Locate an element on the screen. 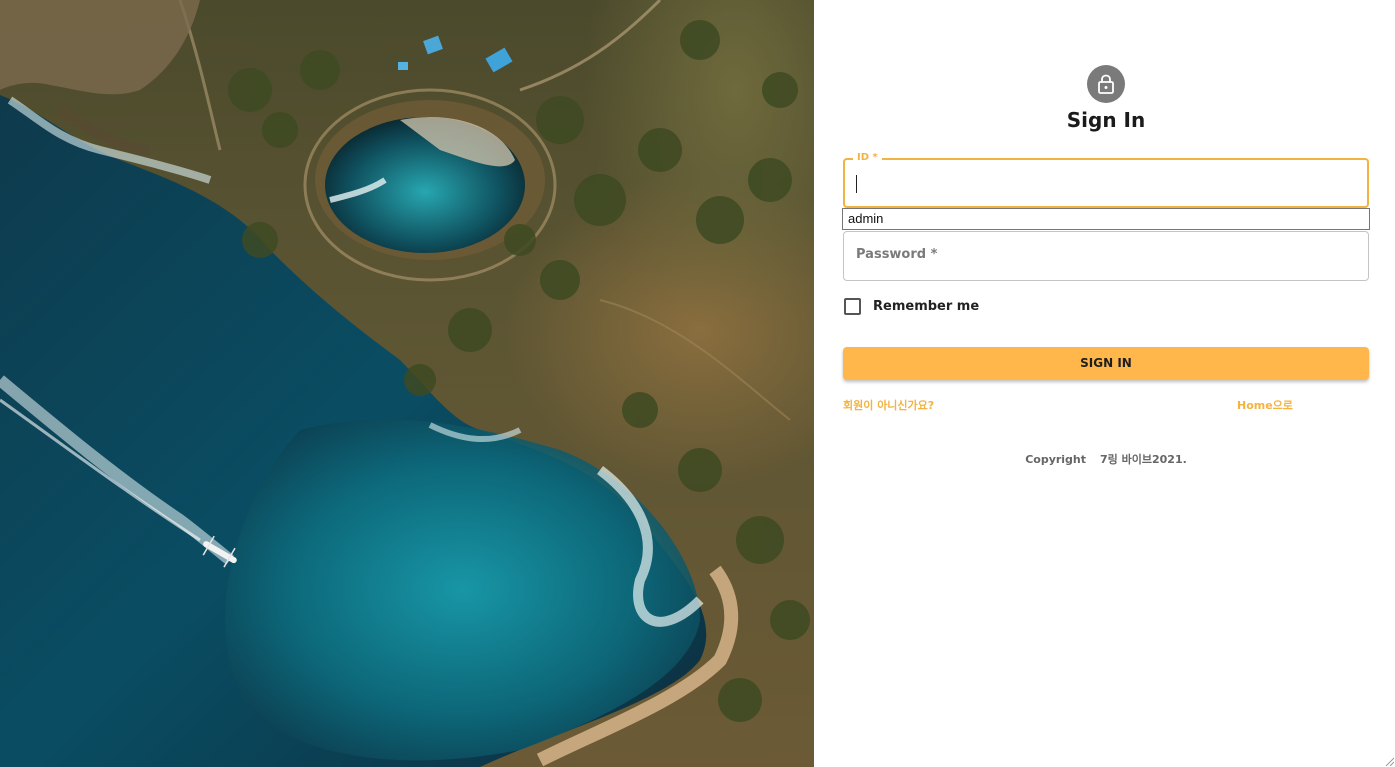  text-caret is located at coordinates (856, 184).